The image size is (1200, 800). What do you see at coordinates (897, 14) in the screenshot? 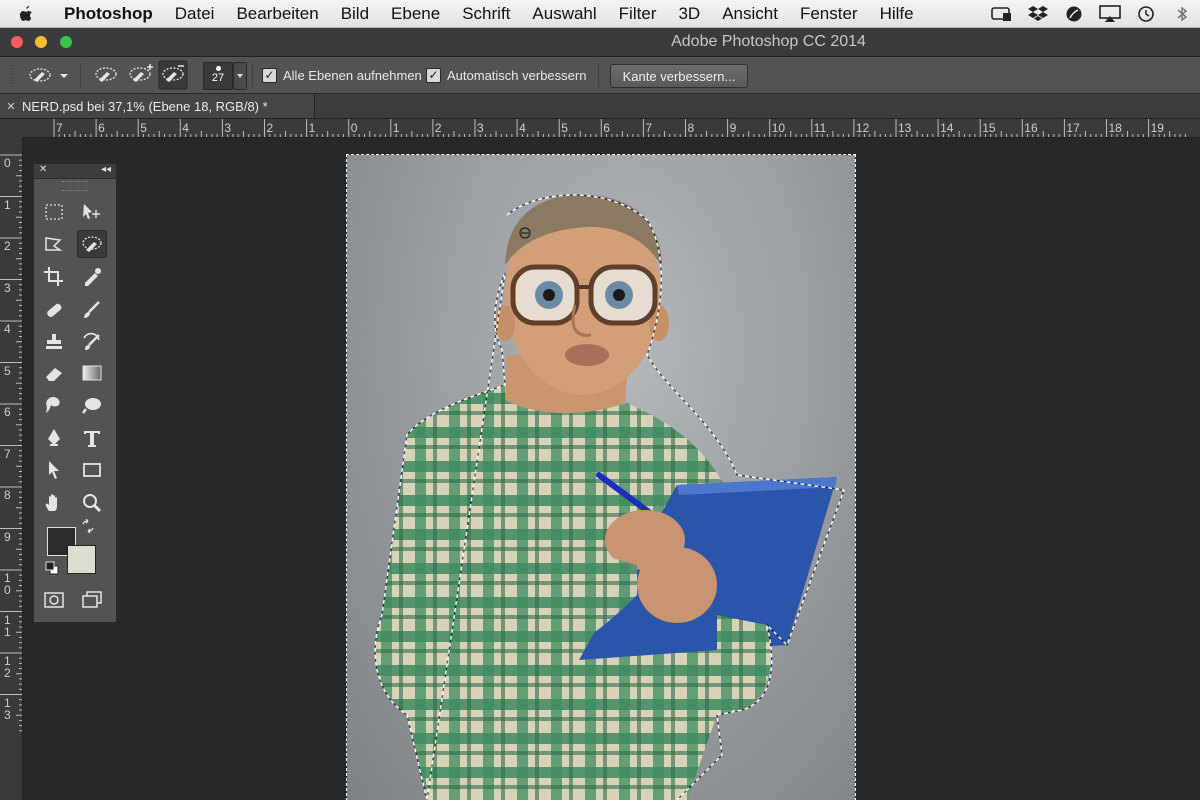
I see `menu-hilfe: Hilfe` at bounding box center [897, 14].